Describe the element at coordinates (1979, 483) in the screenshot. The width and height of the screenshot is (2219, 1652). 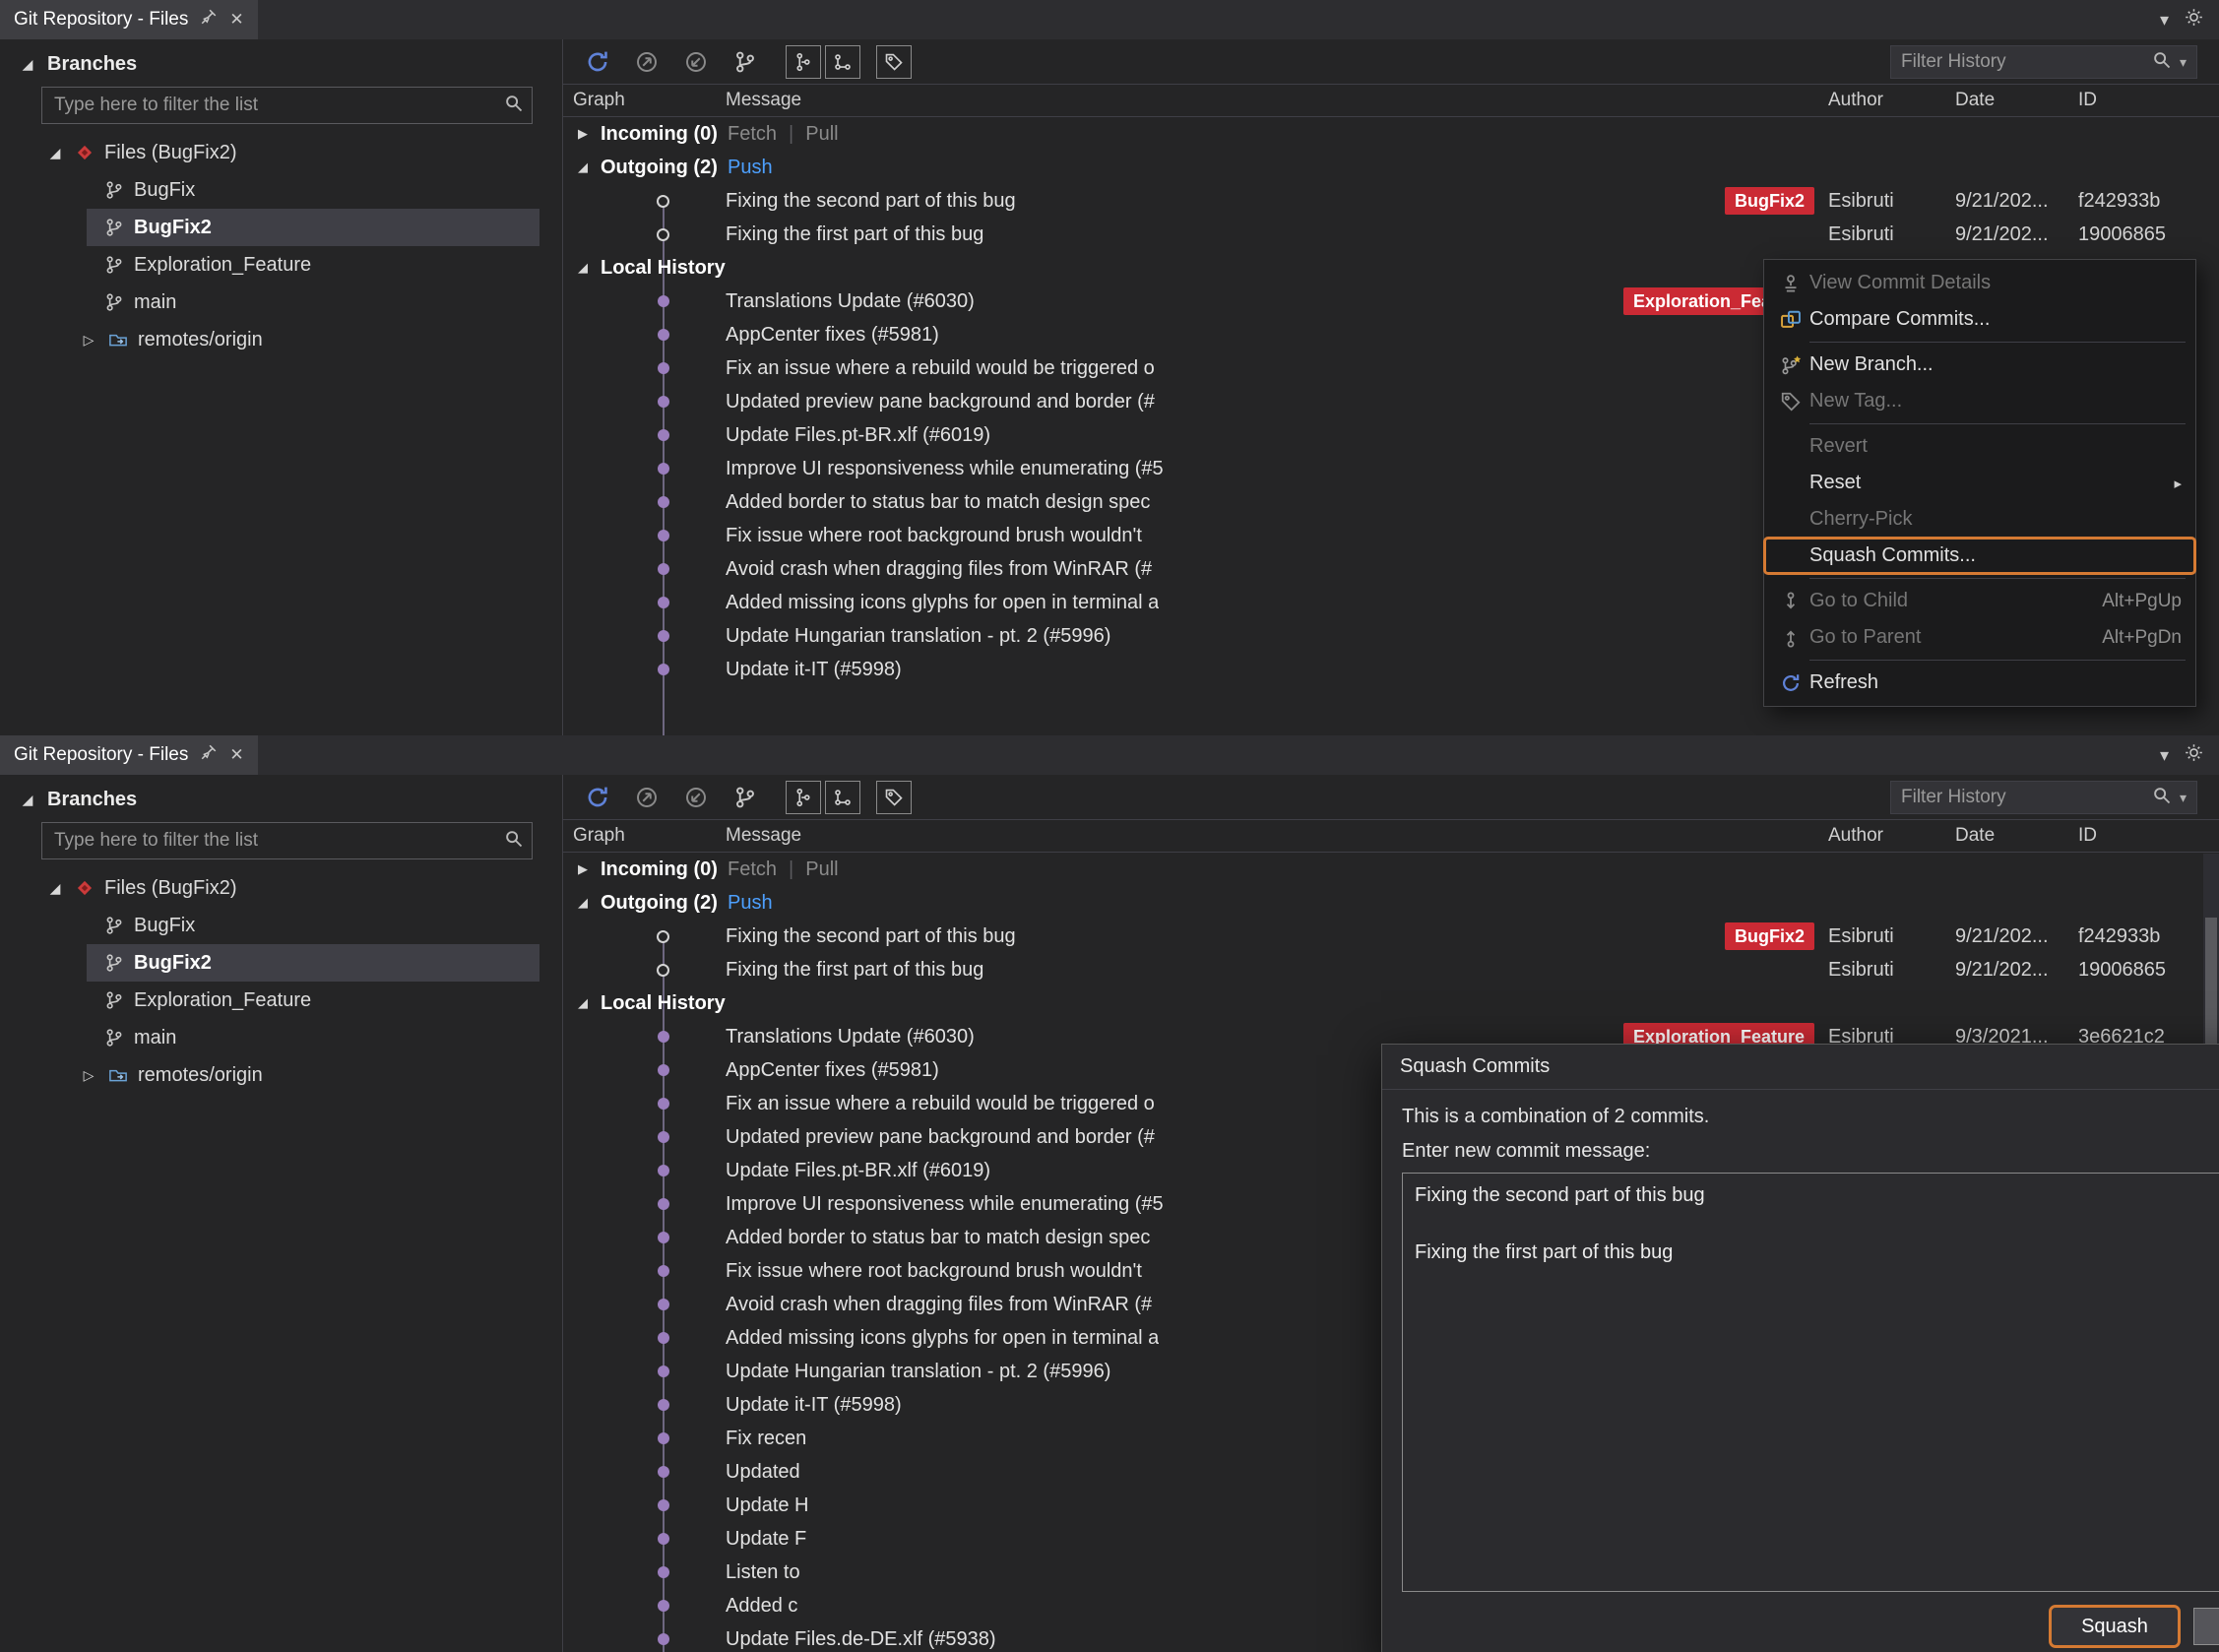
I see `menu-item-reset: Reset ▸` at that location.